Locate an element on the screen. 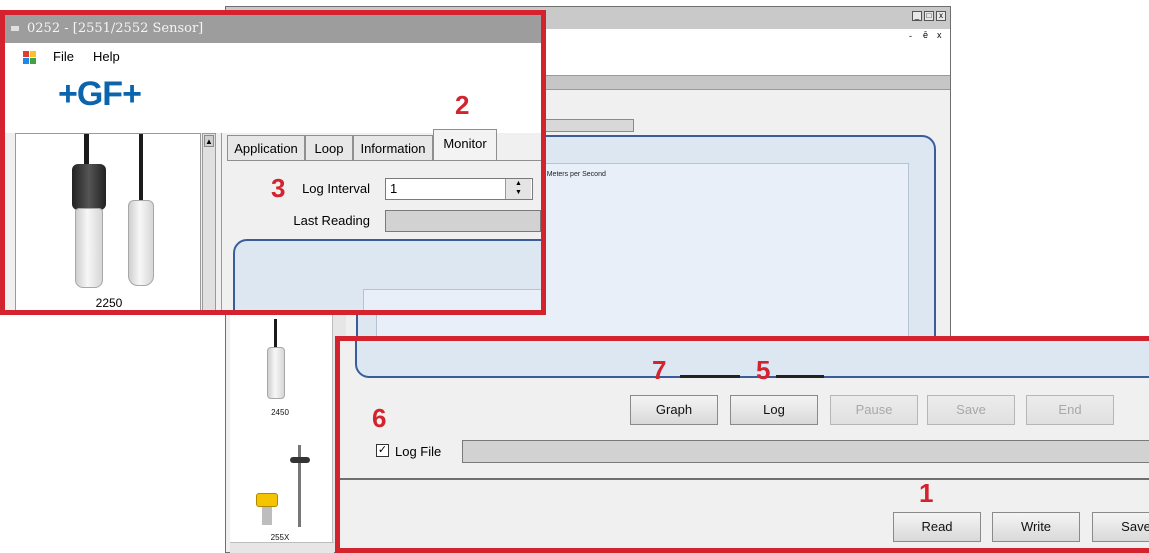 Image resolution: width=1149 pixels, height=553 pixels. step-number-2: 2 is located at coordinates (462, 105).